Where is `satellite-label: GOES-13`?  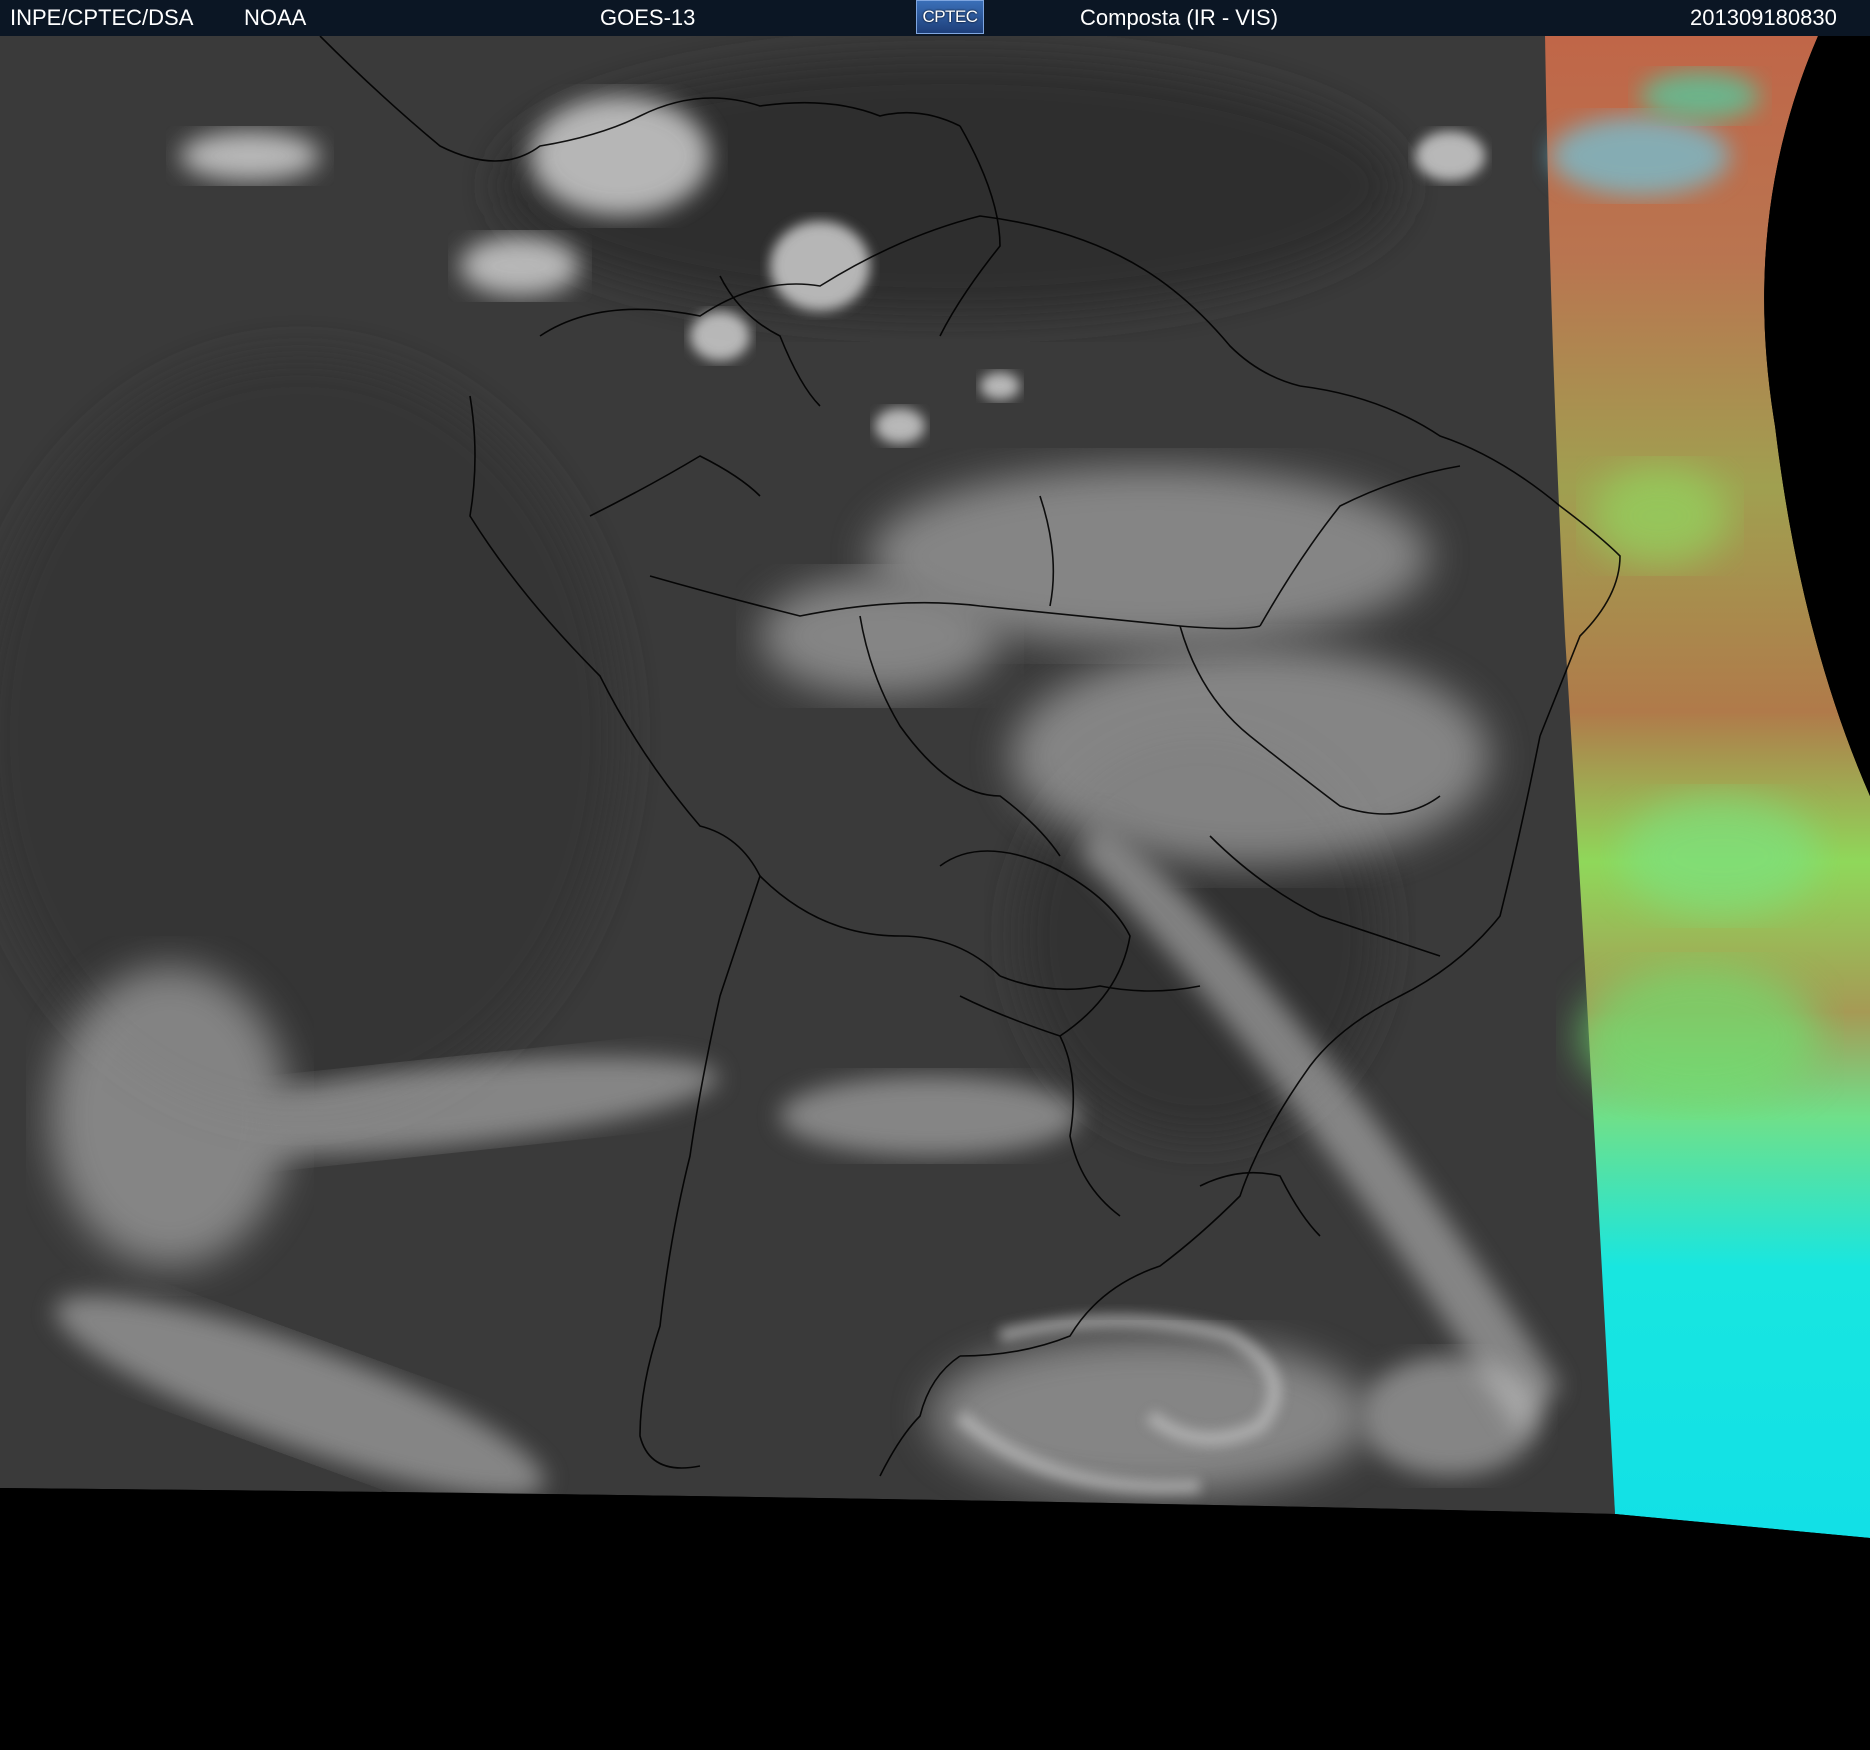
satellite-label: GOES-13 is located at coordinates (648, 17).